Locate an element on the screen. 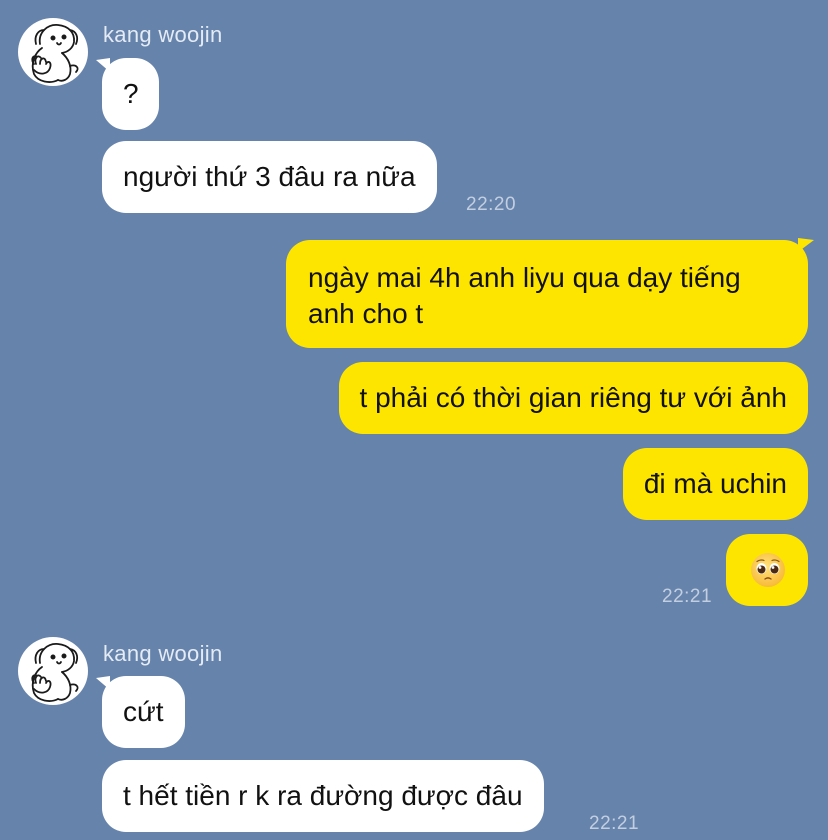 The width and height of the screenshot is (828, 840). message-bubble: t hết tiền r k ra đường được đâu is located at coordinates (323, 796).